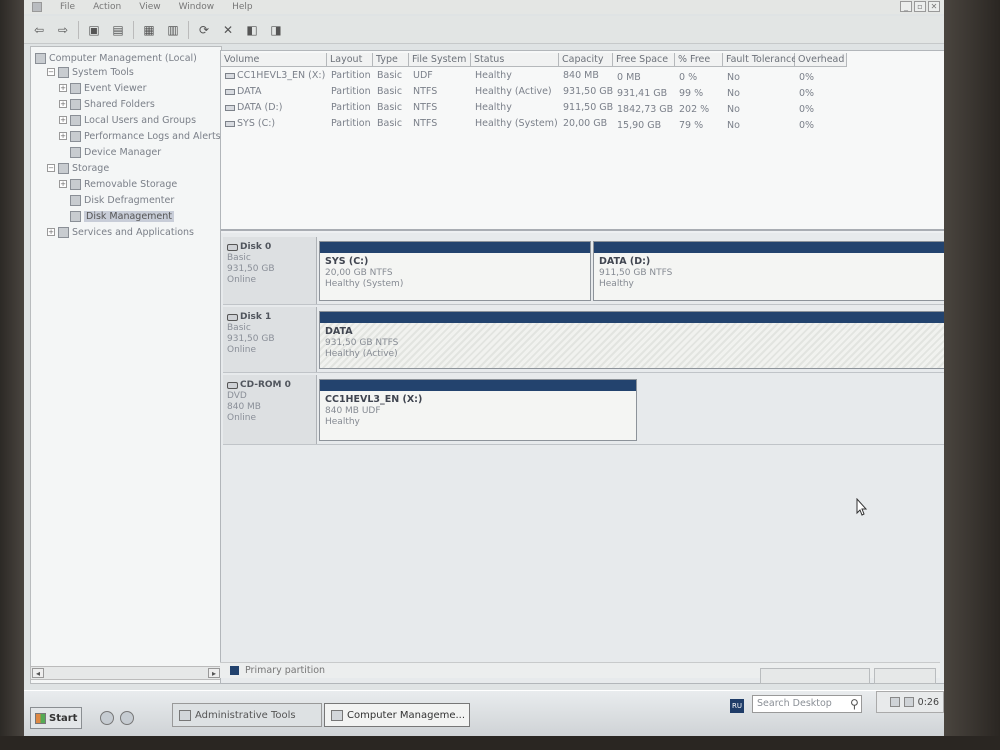 Image resolution: width=1000 pixels, height=750 pixels. What do you see at coordinates (920, 6) in the screenshot?
I see `restore-button: ▫` at bounding box center [920, 6].